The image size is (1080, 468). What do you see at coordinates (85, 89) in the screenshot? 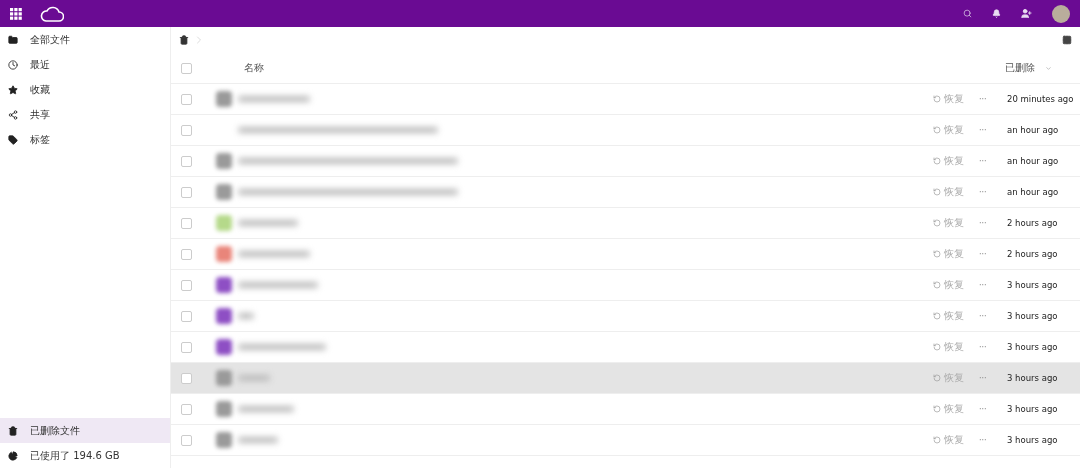
I see `sidebar-item: 收藏` at bounding box center [85, 89].